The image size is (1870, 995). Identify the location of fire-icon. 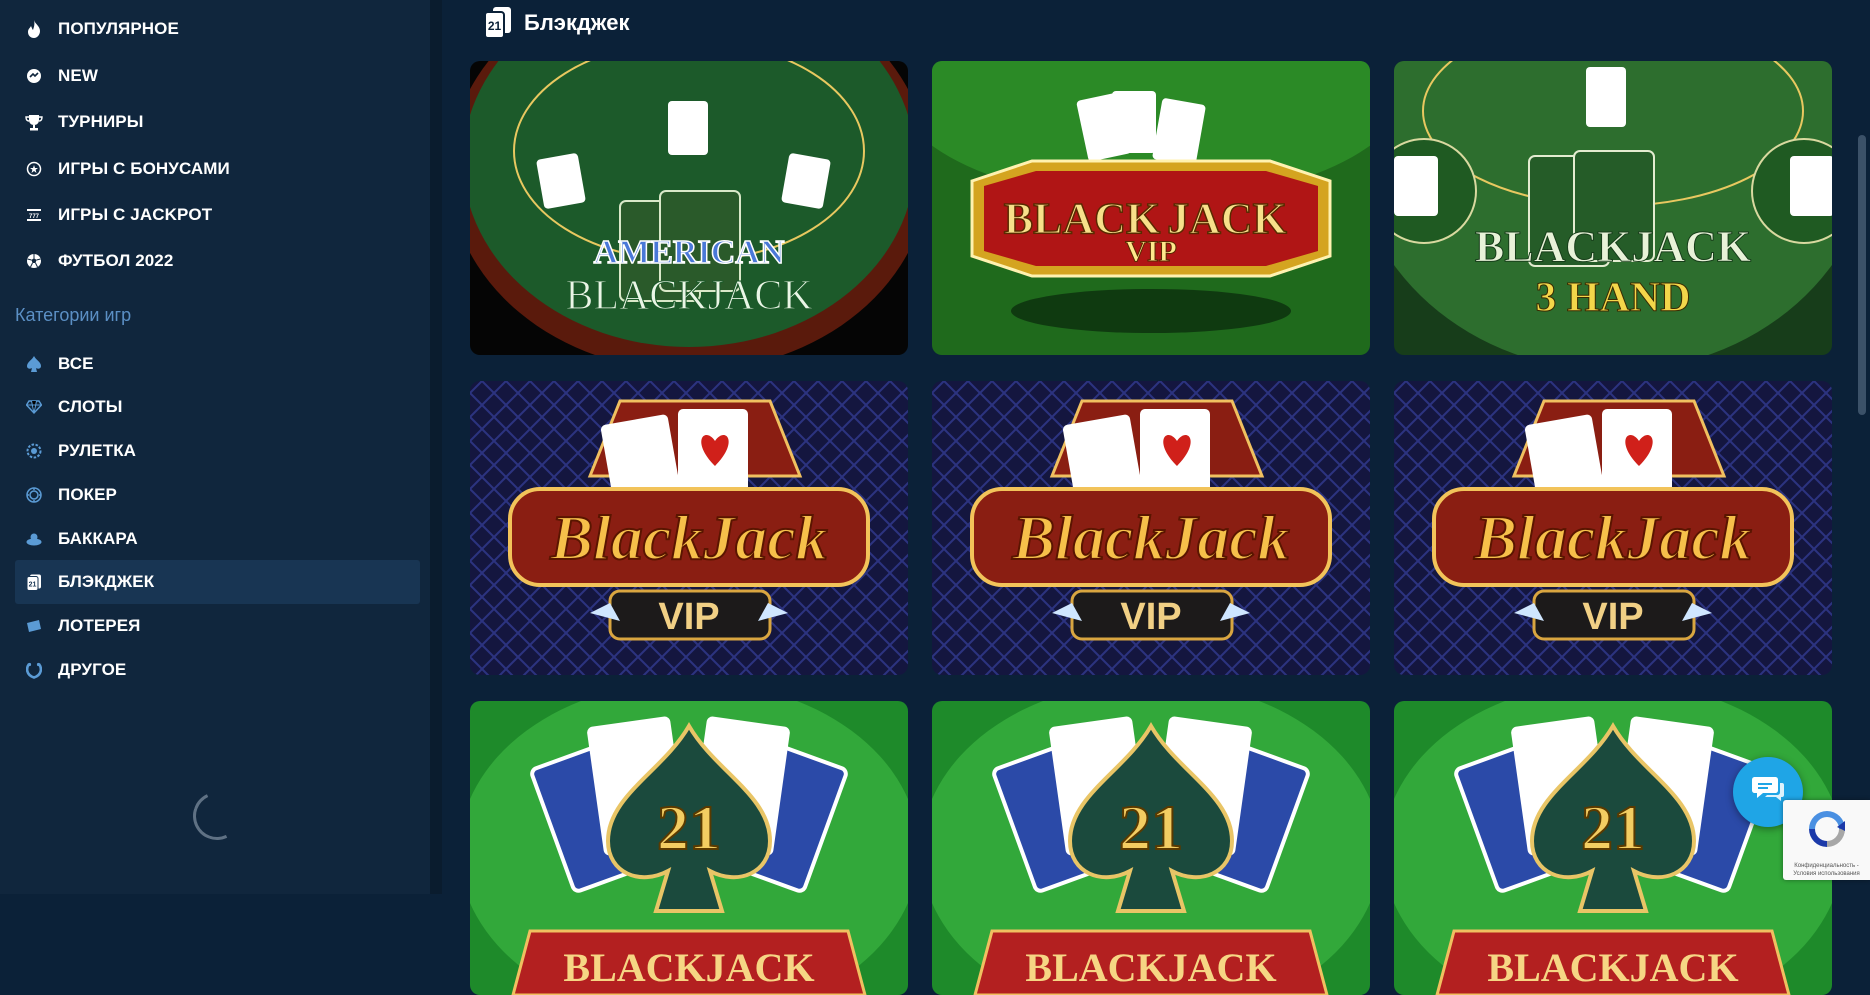
(34, 29).